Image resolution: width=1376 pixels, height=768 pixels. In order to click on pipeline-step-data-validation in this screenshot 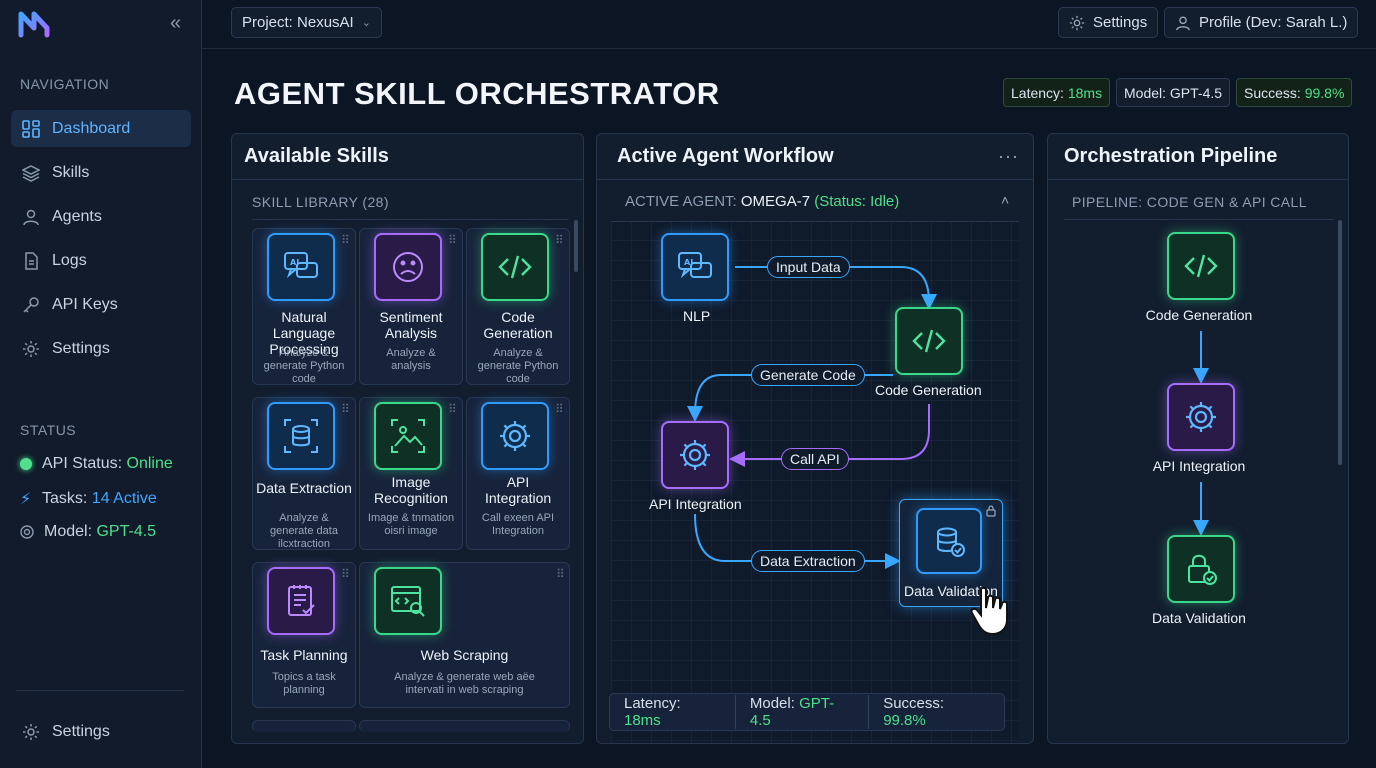, I will do `click(1201, 569)`.